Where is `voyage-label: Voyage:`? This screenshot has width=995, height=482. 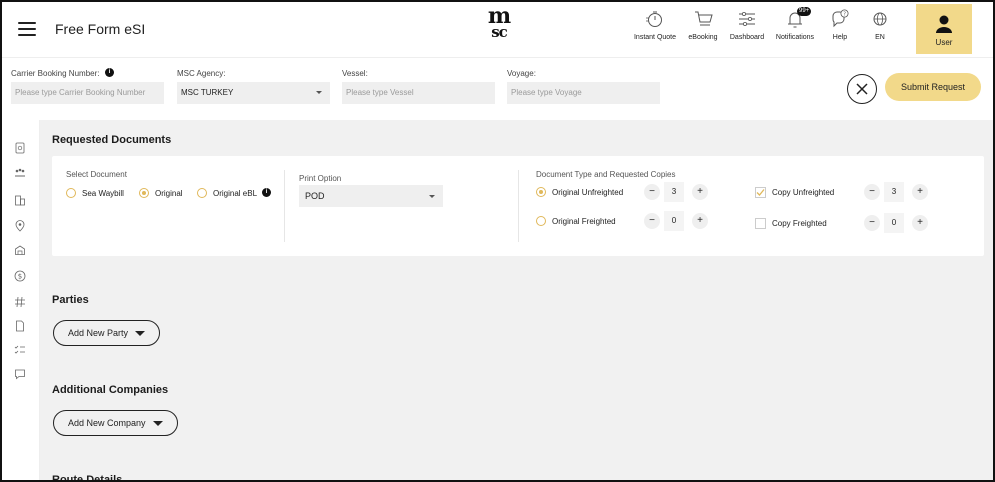
voyage-label: Voyage: is located at coordinates (521, 73).